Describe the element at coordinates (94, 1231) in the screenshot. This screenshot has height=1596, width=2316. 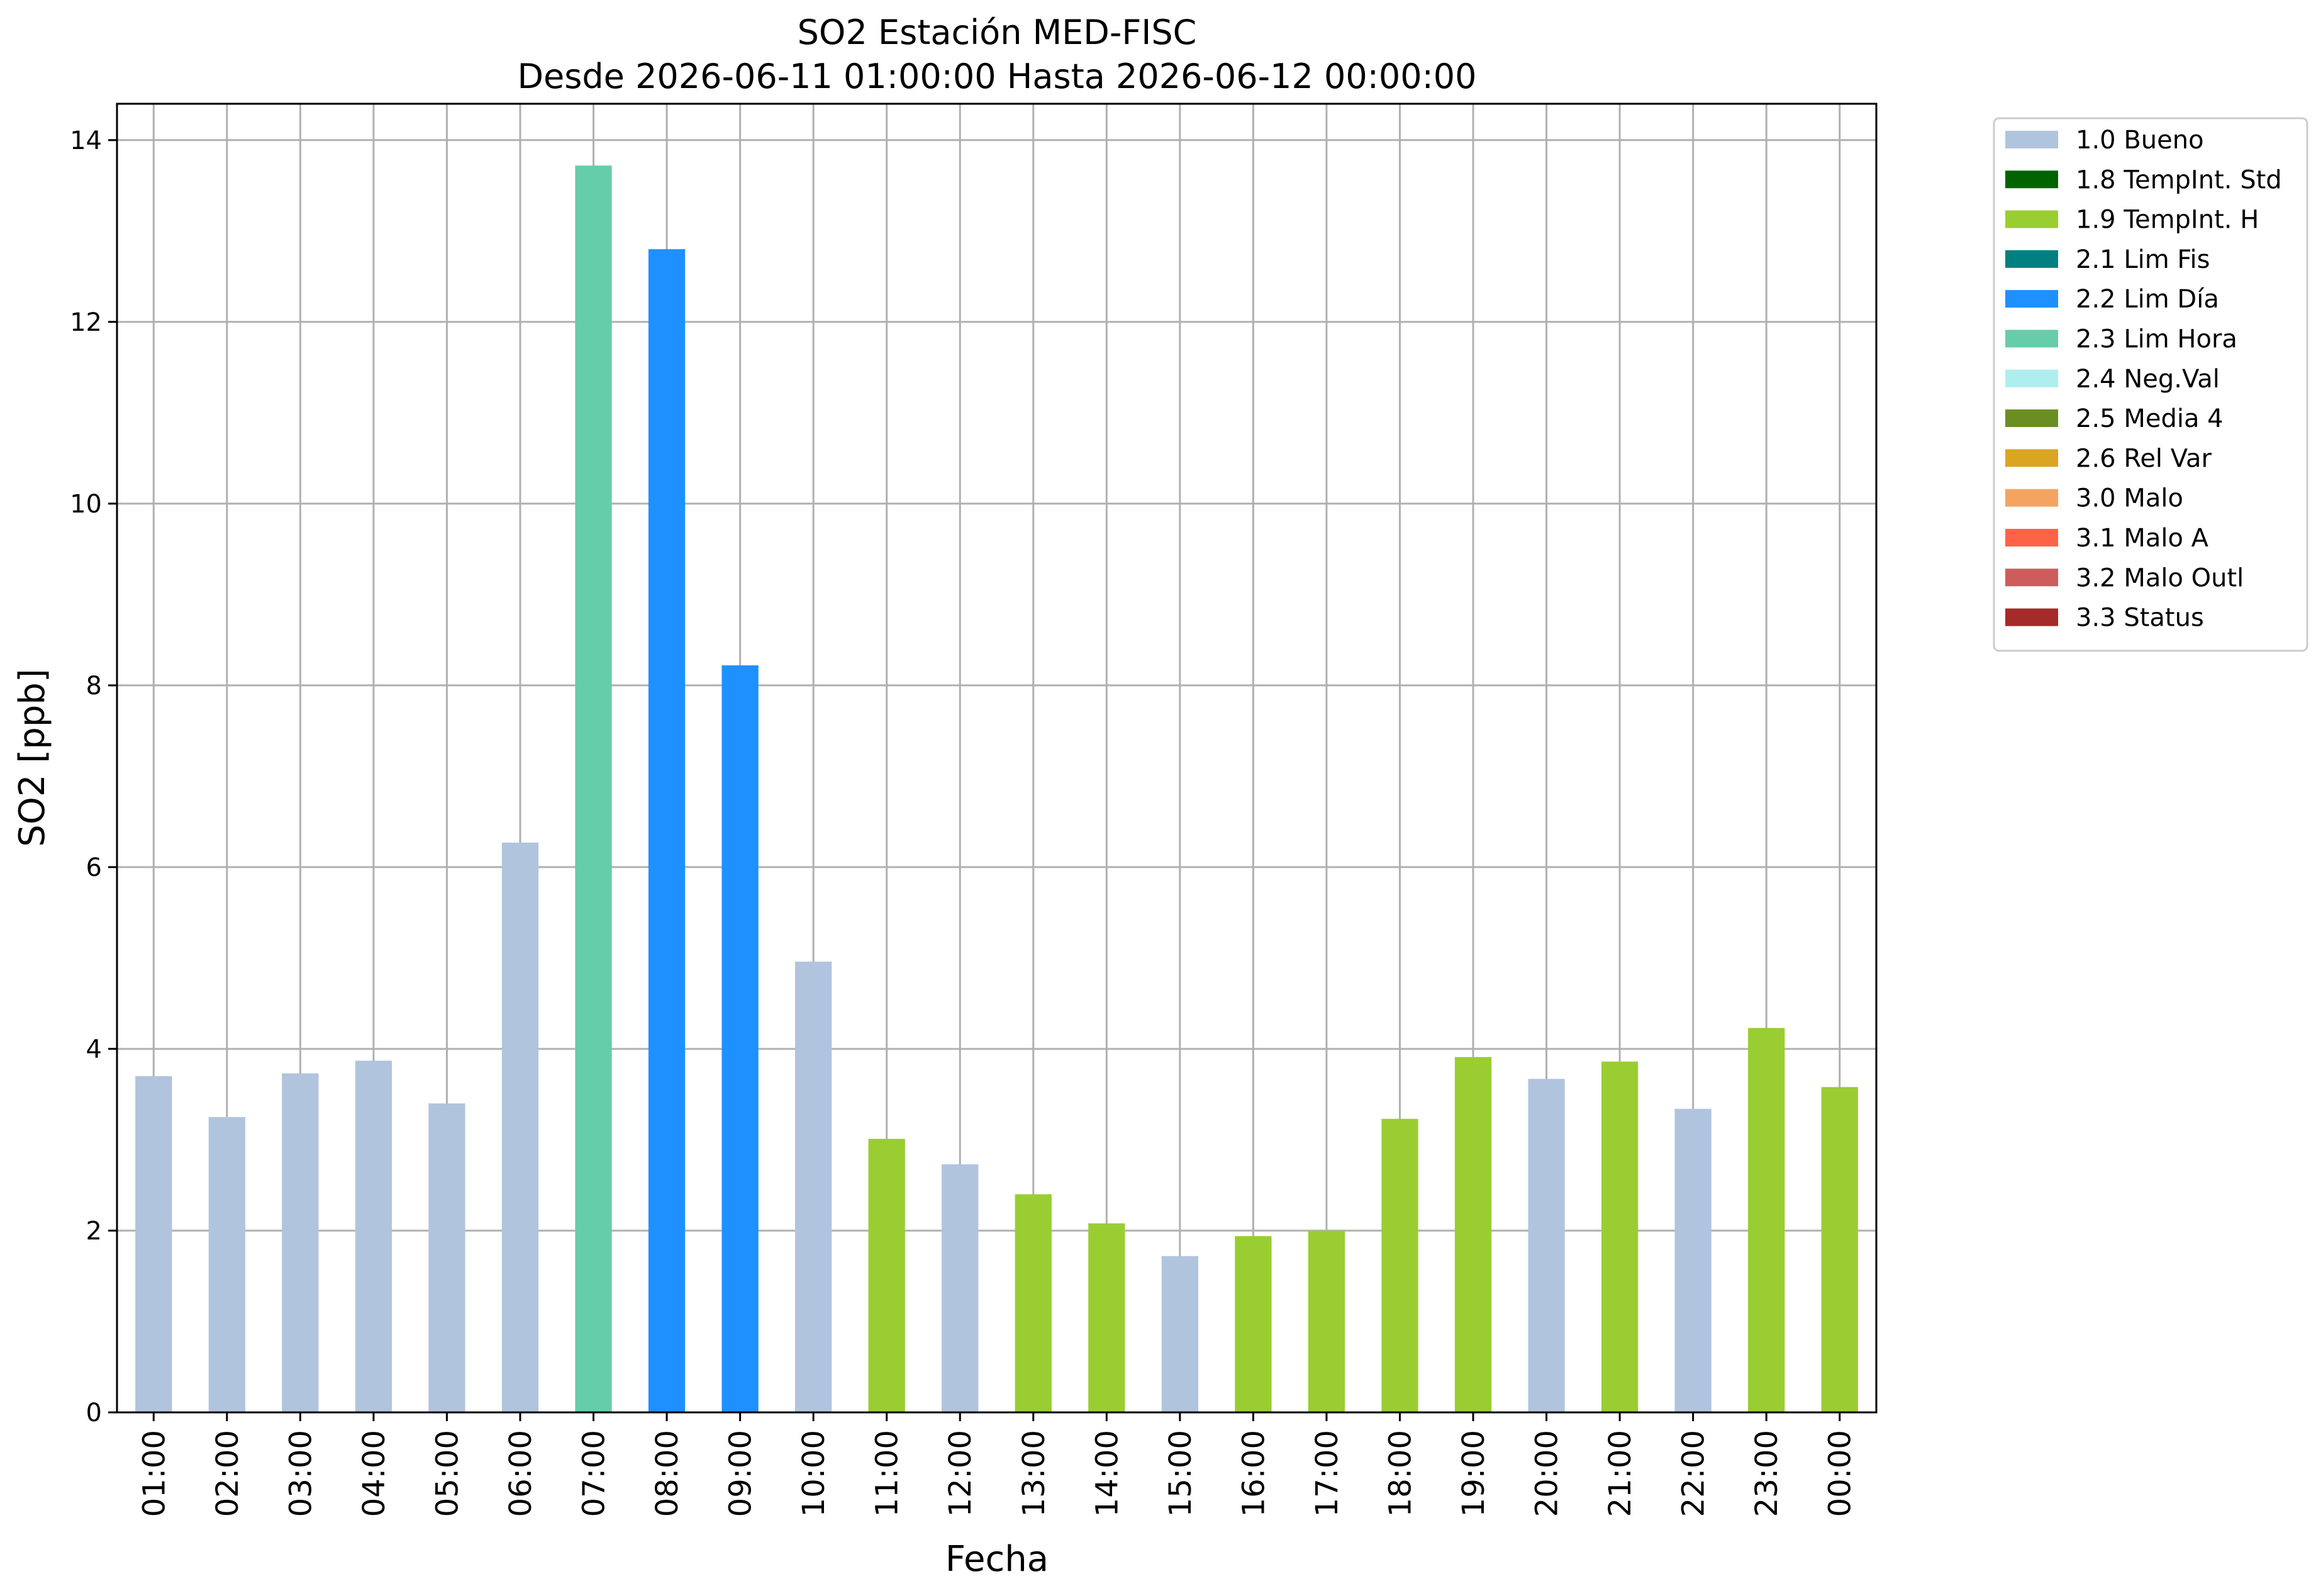
I see `y-tick-label: 2` at that location.